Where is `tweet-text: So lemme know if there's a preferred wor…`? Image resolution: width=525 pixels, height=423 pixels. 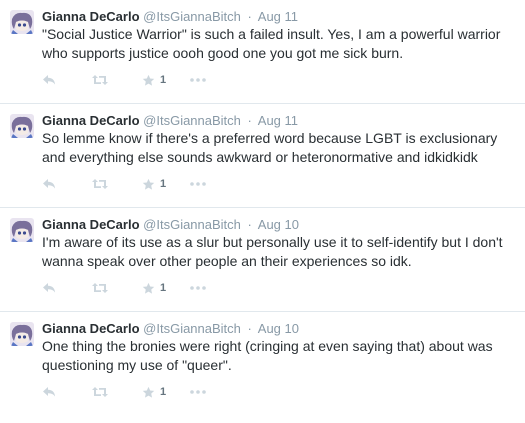
tweet-text: So lemme know if there's a preferred wor… is located at coordinates (270, 147).